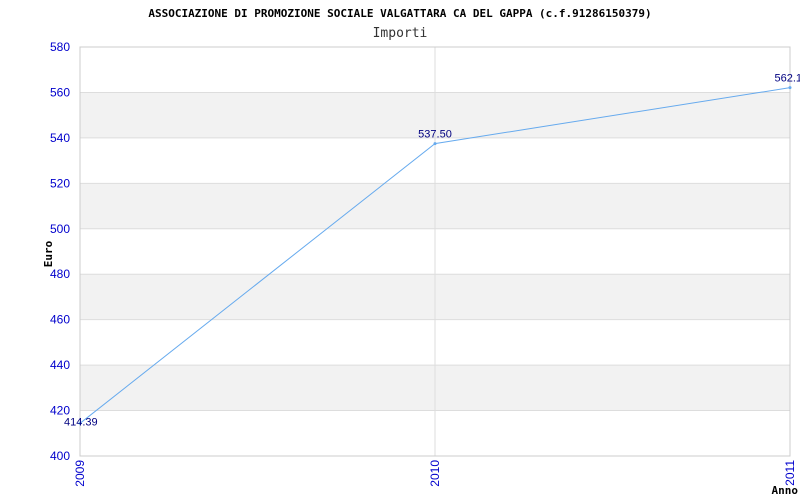 Image resolution: width=800 pixels, height=500 pixels. I want to click on y-tick-label: 580, so click(60, 47).